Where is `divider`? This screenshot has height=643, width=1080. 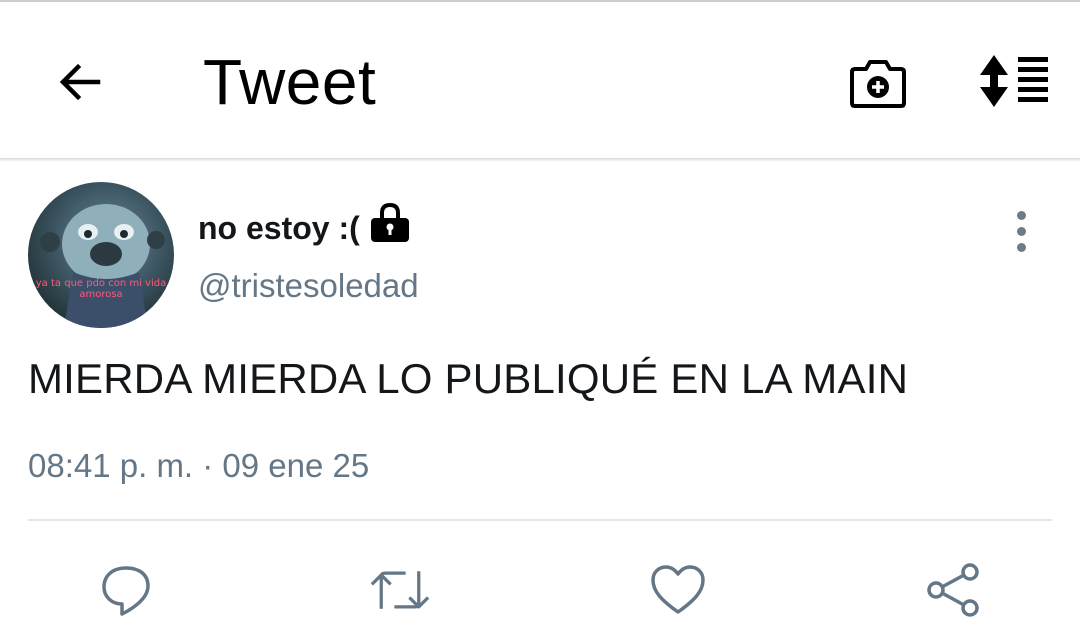 divider is located at coordinates (540, 520).